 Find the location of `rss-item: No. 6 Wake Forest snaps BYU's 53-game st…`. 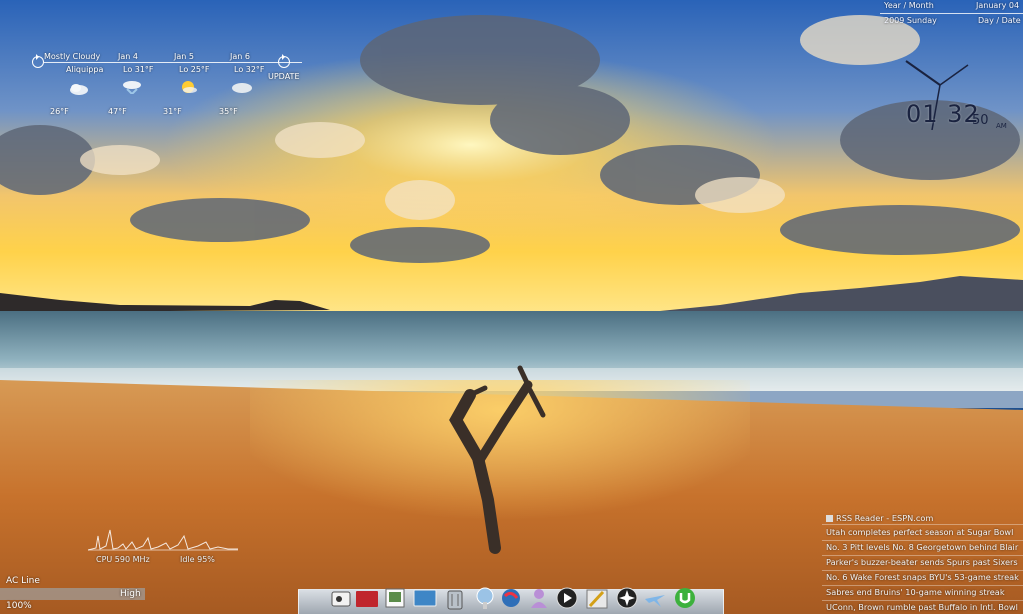

rss-item: No. 6 Wake Forest snaps BYU's 53-game st… is located at coordinates (924, 577).